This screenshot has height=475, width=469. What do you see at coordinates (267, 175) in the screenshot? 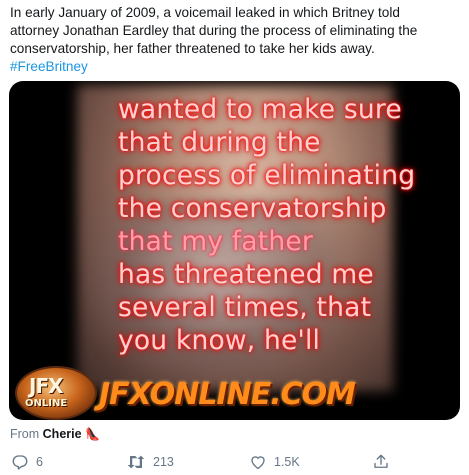
I see `caption-line: process of eliminating` at bounding box center [267, 175].